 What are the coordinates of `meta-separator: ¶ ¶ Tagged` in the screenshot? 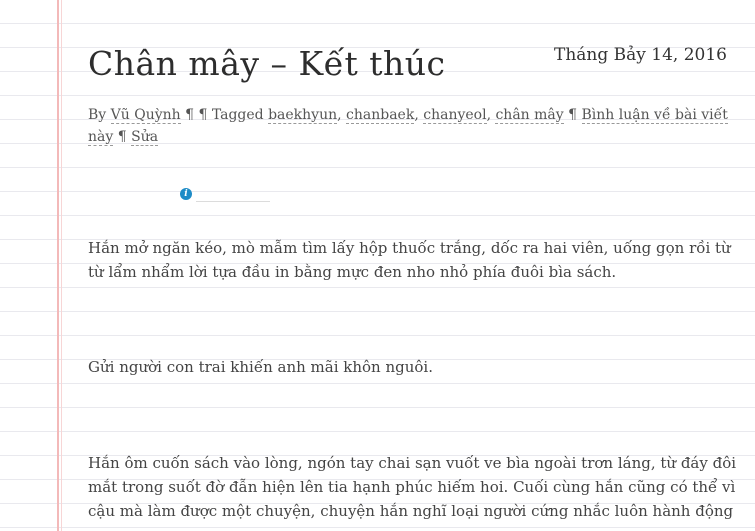 It's located at (224, 115).